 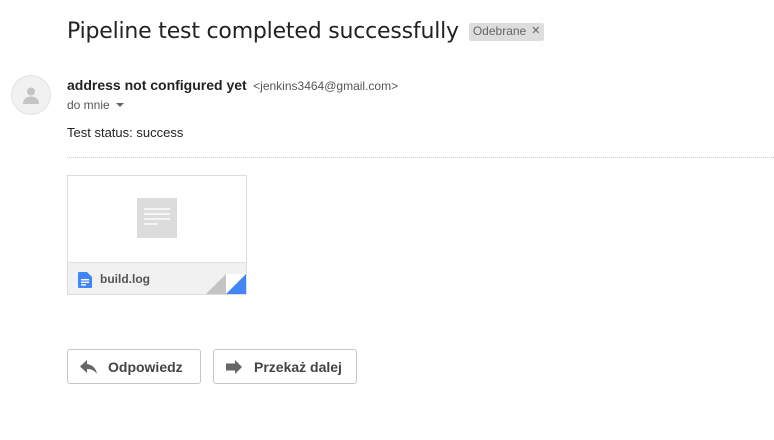 I want to click on forward-button: Przekaż dalej, so click(x=285, y=366).